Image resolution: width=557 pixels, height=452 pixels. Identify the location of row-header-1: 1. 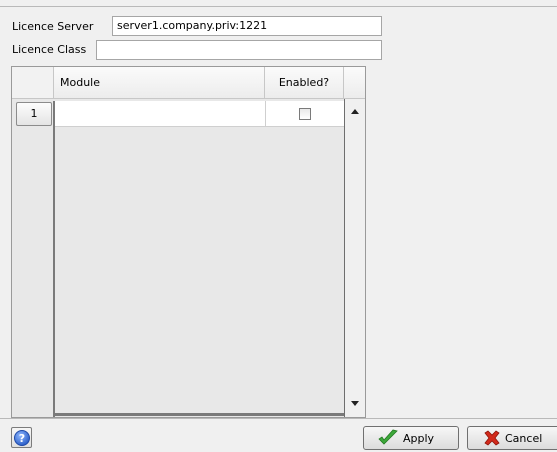
(34, 114).